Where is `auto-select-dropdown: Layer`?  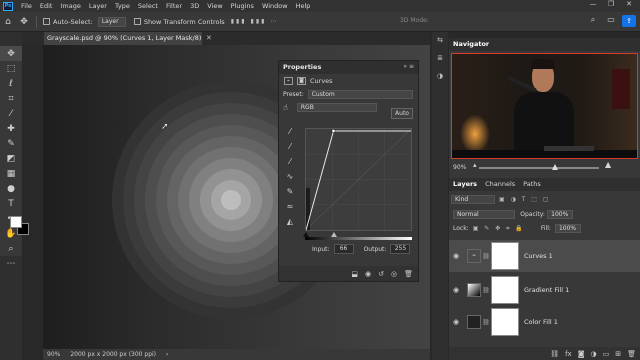 auto-select-dropdown: Layer is located at coordinates (111, 21).